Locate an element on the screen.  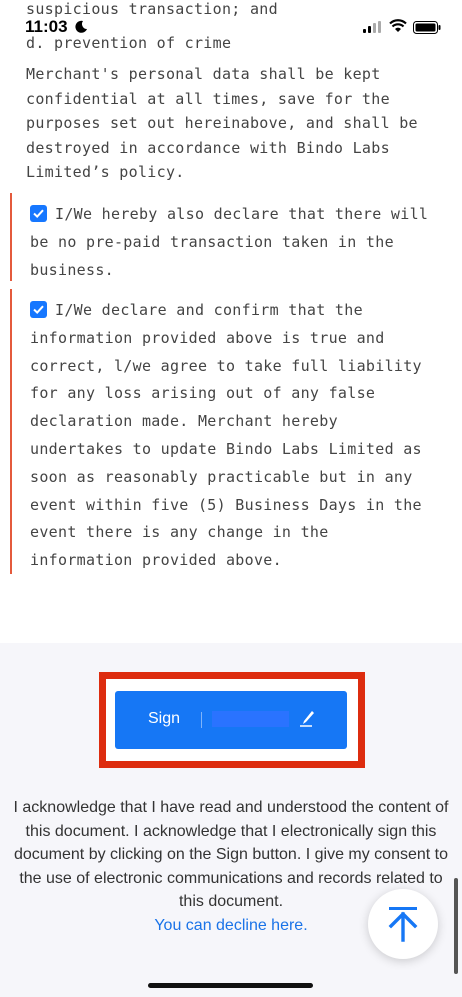
clause-item-d: d. prevention of crime is located at coordinates (129, 43).